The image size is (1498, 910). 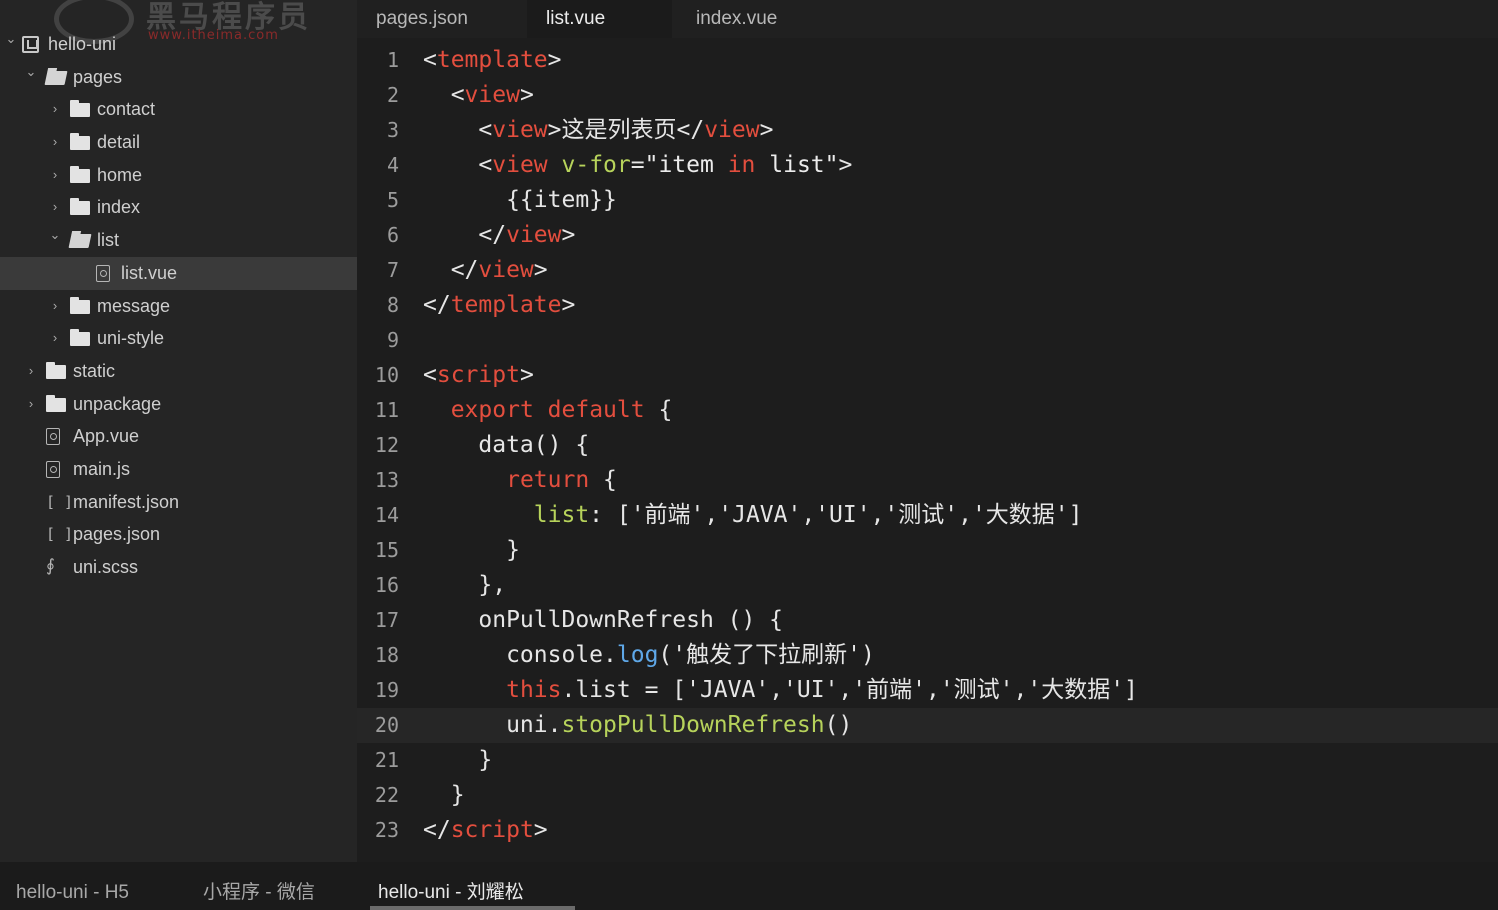 I want to click on code-token-kw: default, so click(x=596, y=410).